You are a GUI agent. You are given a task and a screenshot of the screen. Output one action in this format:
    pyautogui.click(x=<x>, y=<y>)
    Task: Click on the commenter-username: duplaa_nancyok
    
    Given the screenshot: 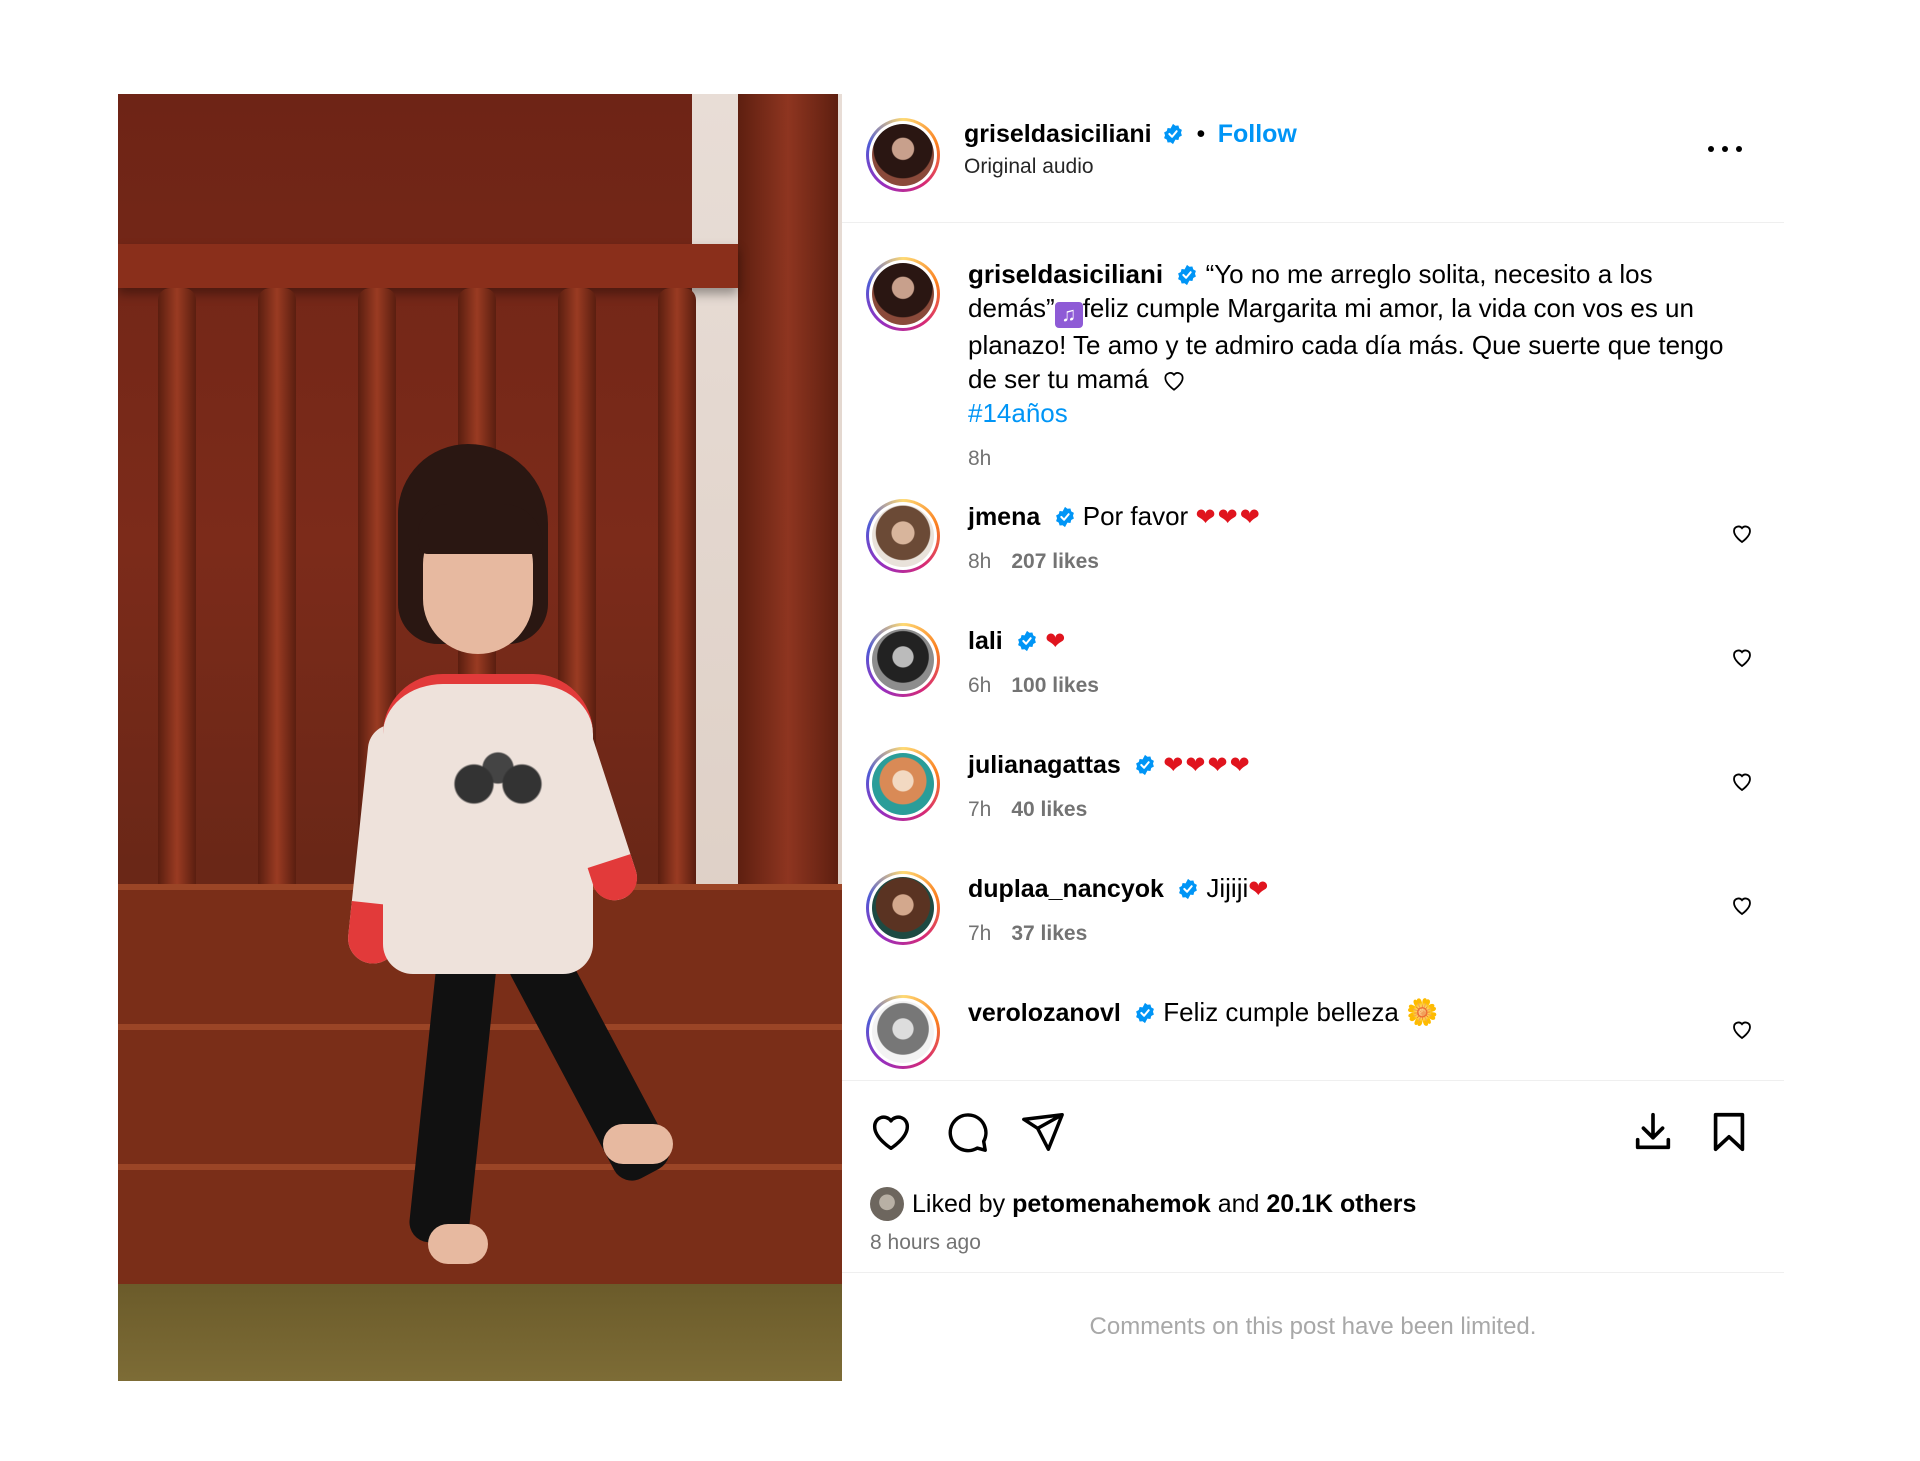 What is the action you would take?
    pyautogui.click(x=1066, y=889)
    